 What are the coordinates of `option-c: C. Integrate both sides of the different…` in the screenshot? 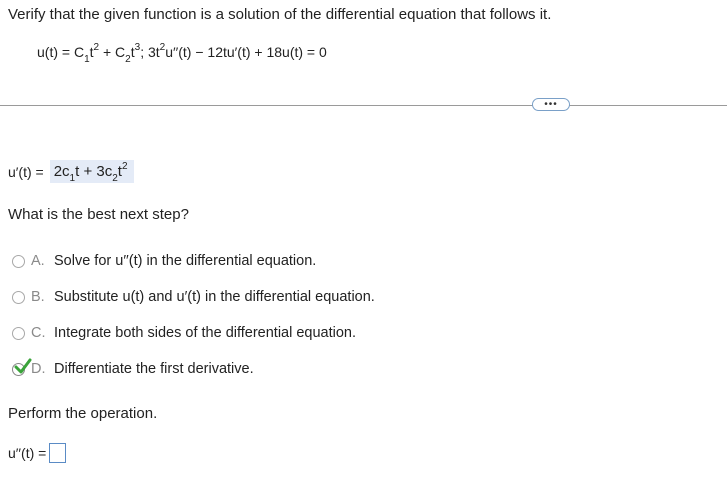 It's located at (184, 333).